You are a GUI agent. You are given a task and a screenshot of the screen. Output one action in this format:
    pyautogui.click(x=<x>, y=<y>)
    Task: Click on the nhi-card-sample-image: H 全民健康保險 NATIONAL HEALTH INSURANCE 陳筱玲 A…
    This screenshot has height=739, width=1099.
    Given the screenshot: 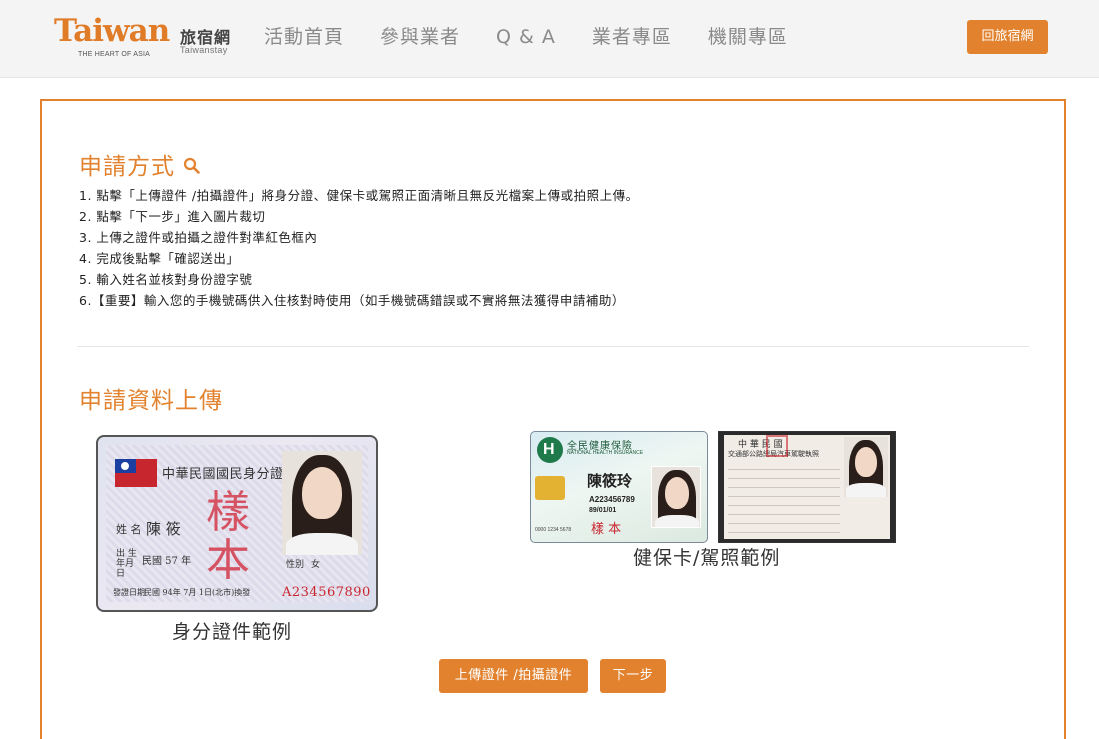 What is the action you would take?
    pyautogui.click(x=619, y=487)
    